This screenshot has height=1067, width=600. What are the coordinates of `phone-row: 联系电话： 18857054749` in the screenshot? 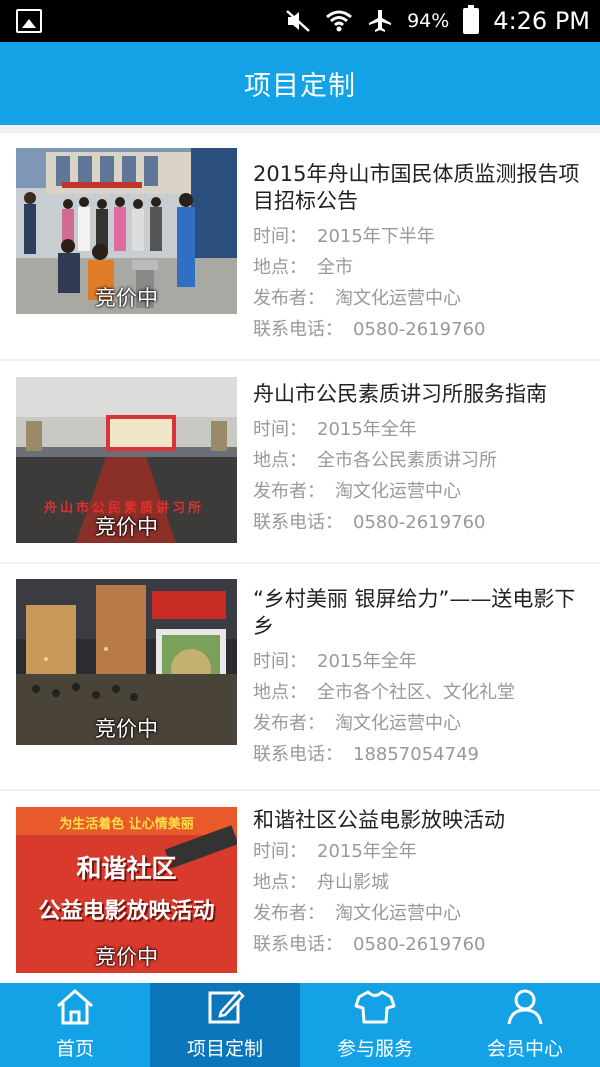 It's located at (366, 754).